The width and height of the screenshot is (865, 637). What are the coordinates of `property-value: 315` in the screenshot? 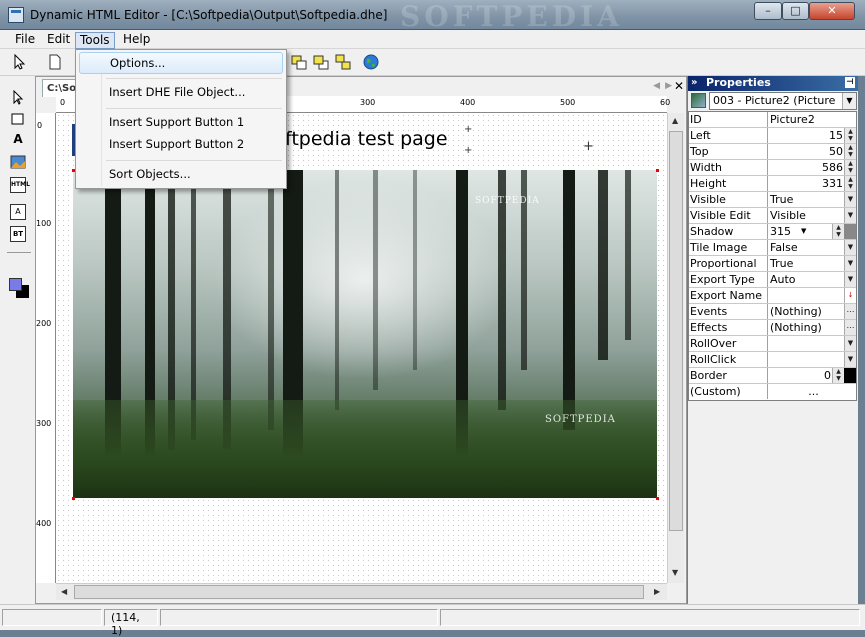 It's located at (784, 231).